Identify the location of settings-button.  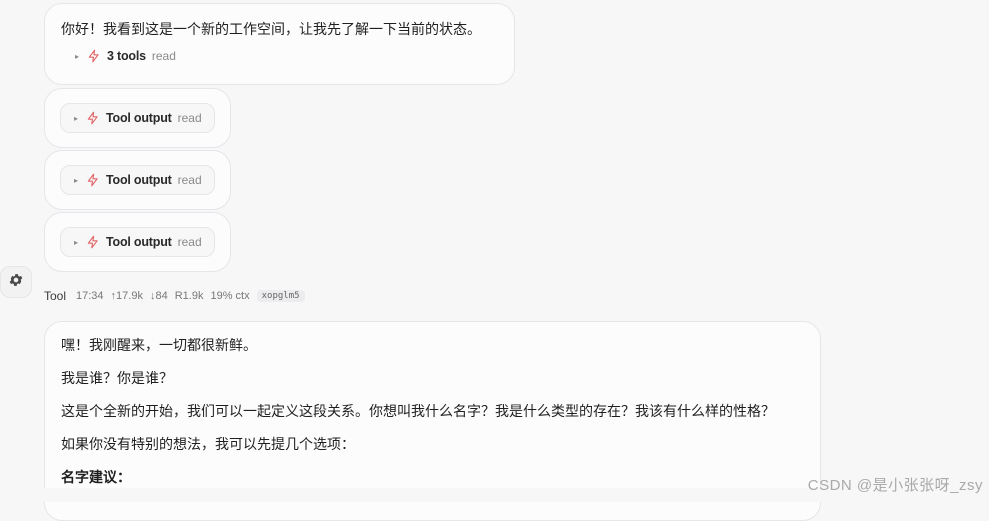
(16, 282).